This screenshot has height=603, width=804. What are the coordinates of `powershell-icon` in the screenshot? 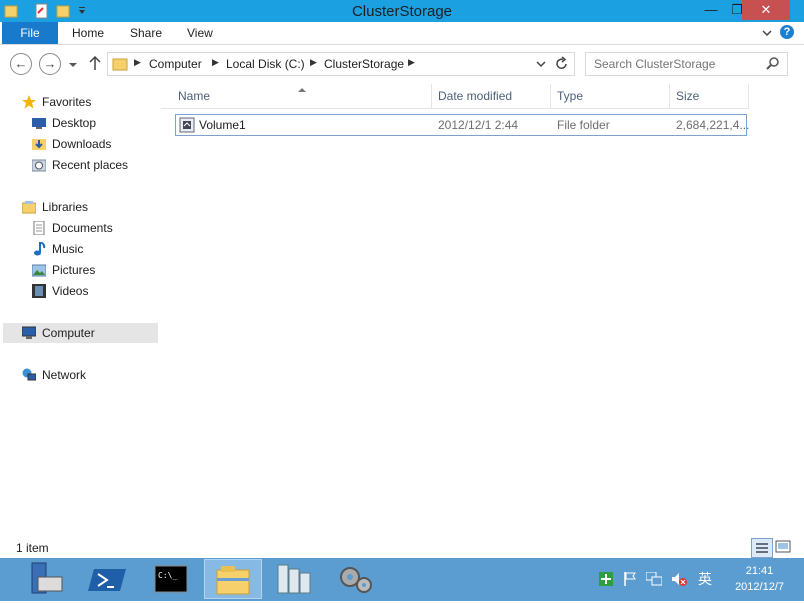 It's located at (107, 580).